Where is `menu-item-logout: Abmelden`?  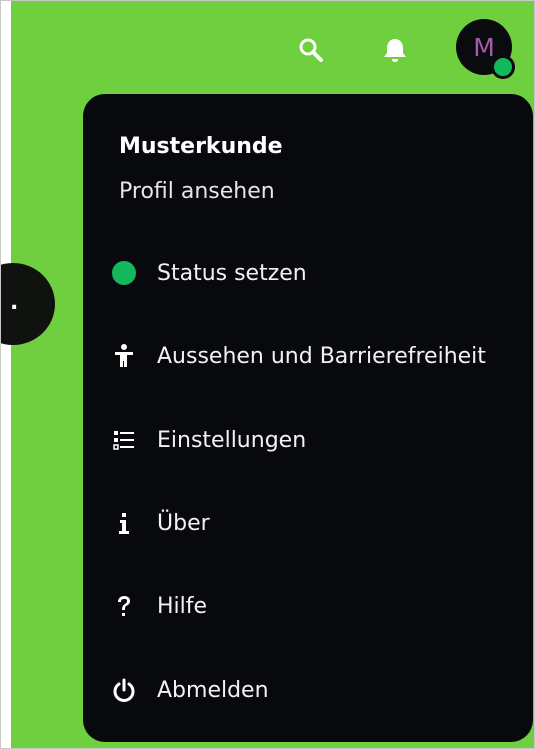
menu-item-logout: Abmelden is located at coordinates (317, 690).